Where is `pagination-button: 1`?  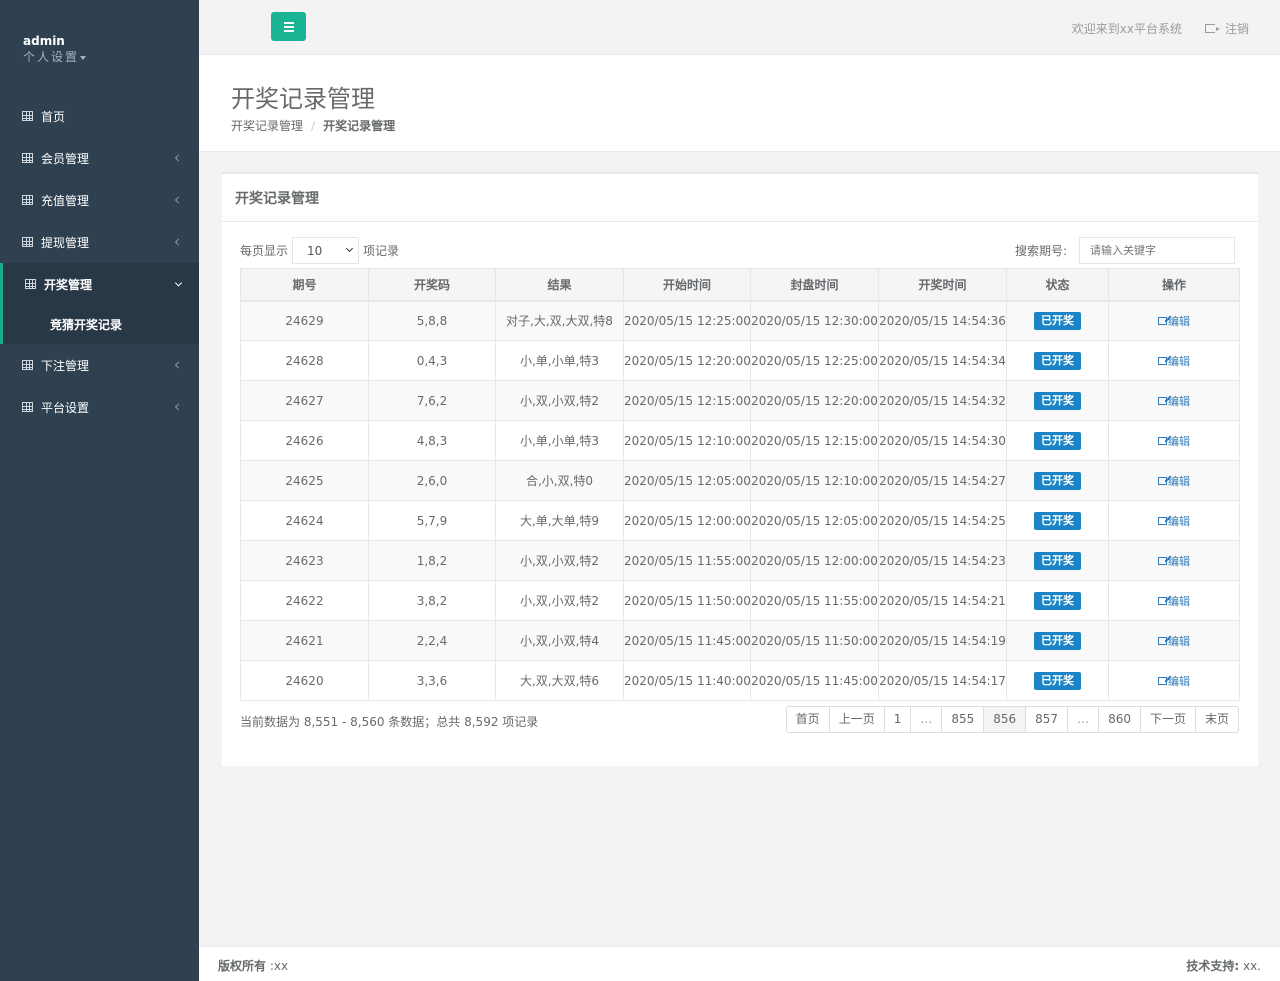 pagination-button: 1 is located at coordinates (897, 719).